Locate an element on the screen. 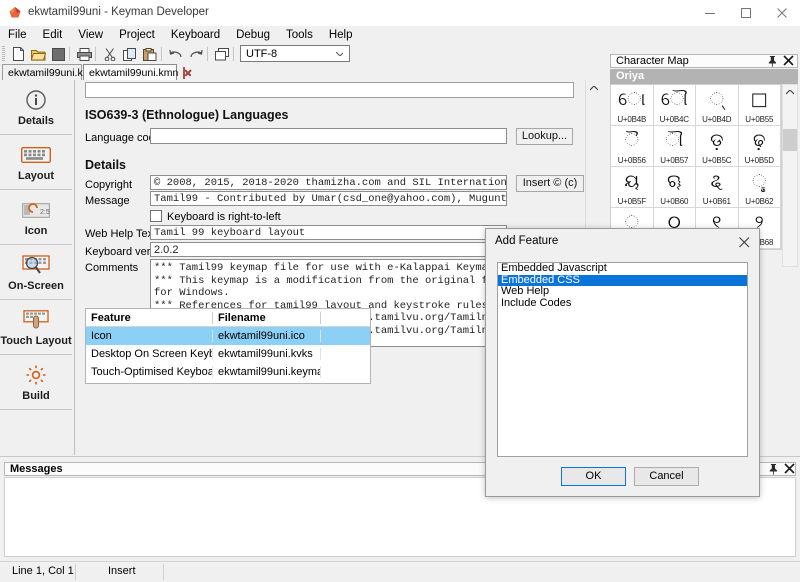 The image size is (800, 582). encoding-combobox: UTF-8 is located at coordinates (295, 53).